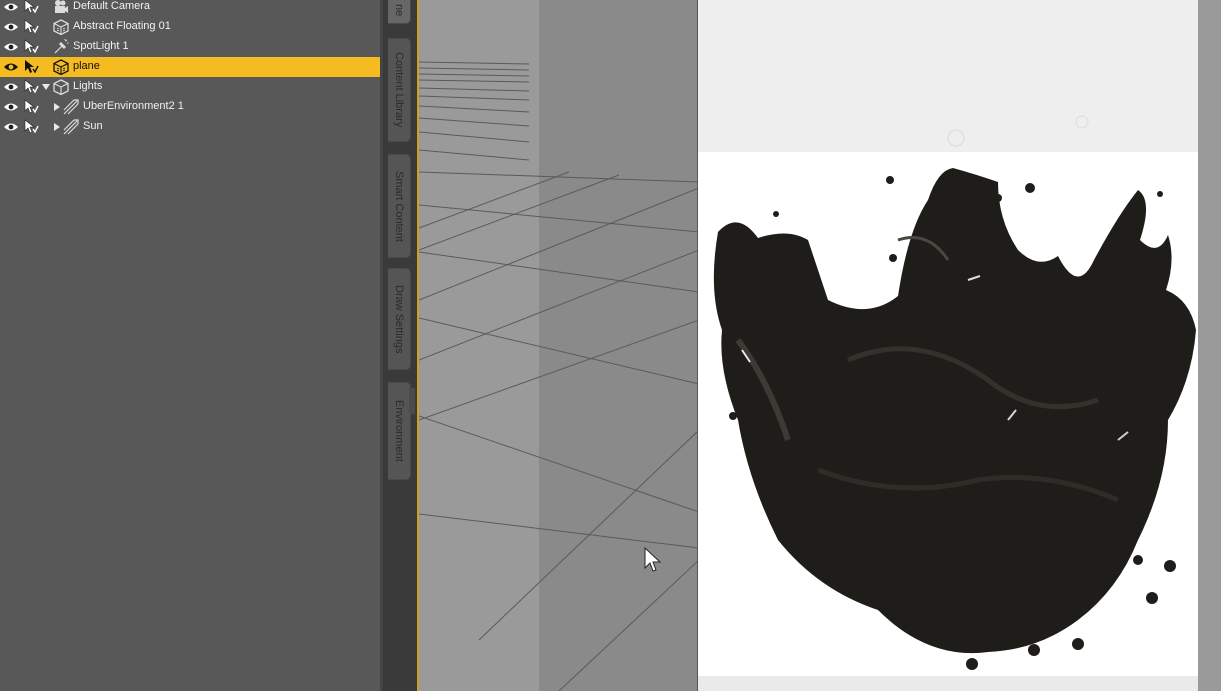 The height and width of the screenshot is (691, 1221). What do you see at coordinates (190, 8) in the screenshot?
I see `scene-item-default-camera: Default Camera` at bounding box center [190, 8].